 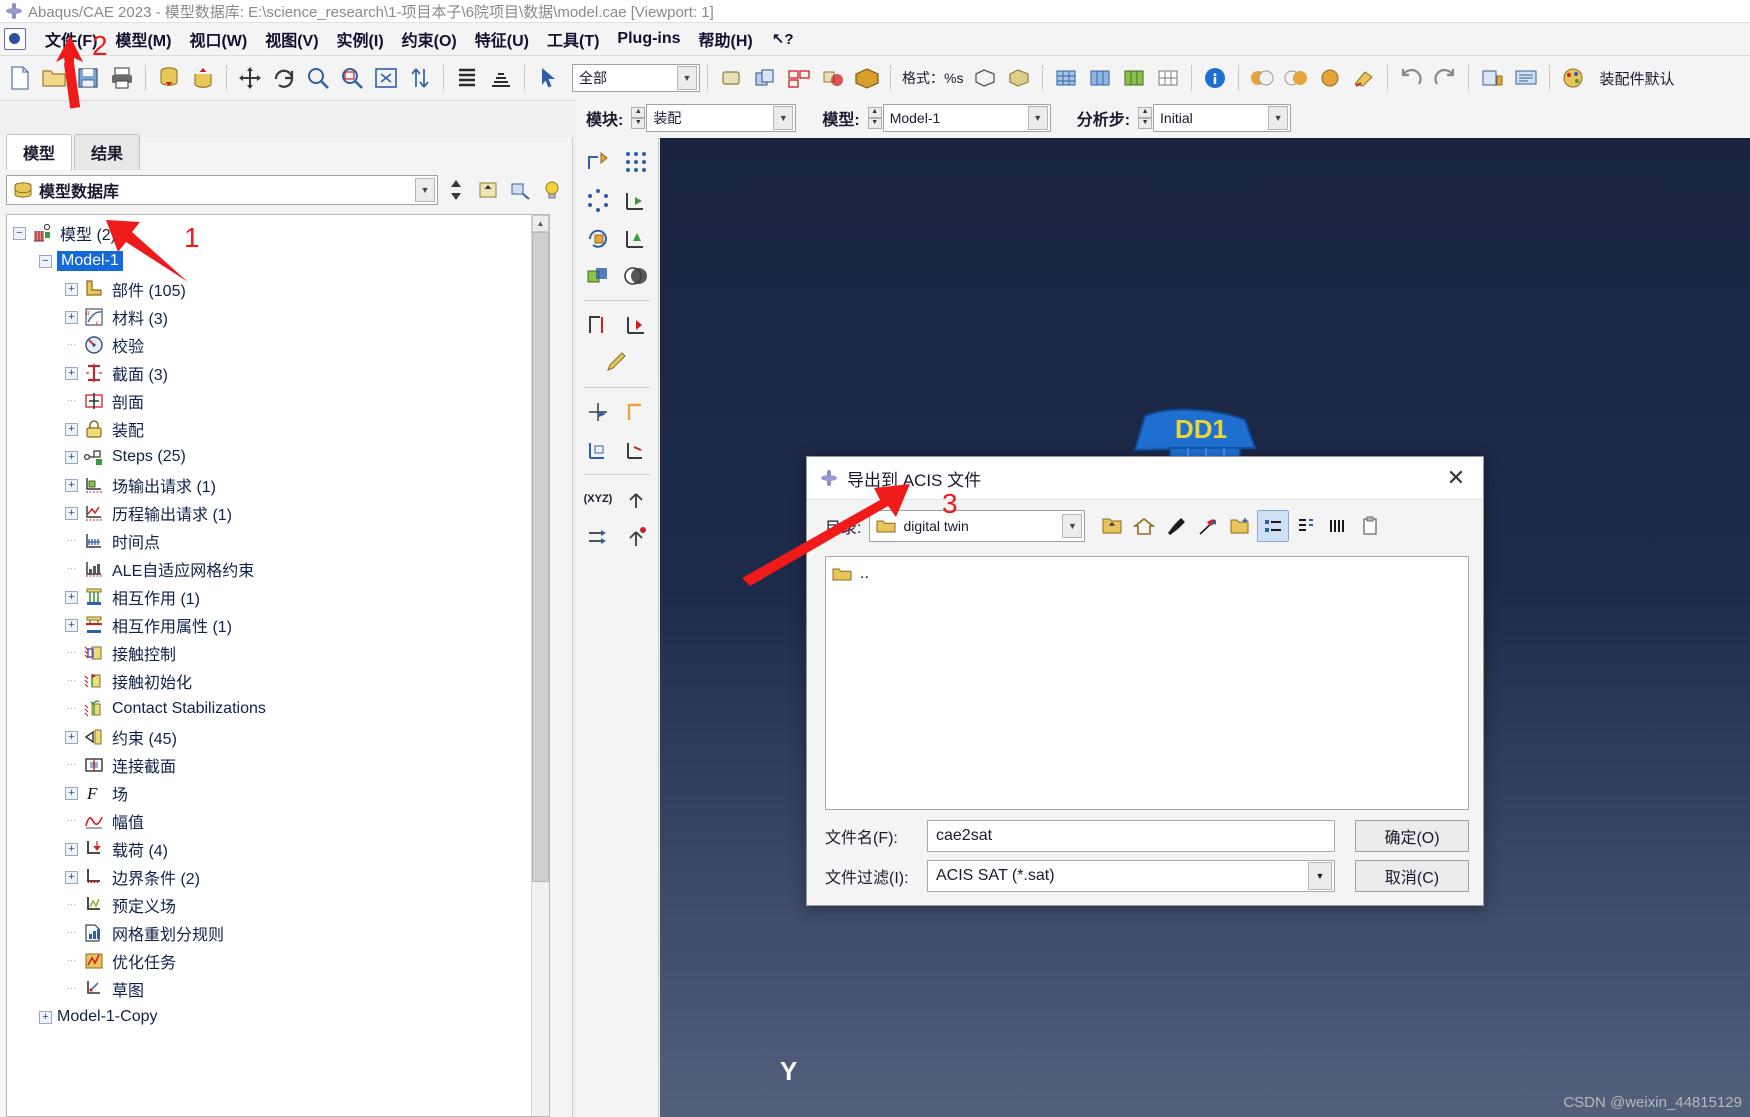 I want to click on create-datum-plane-icon, so click(x=598, y=450).